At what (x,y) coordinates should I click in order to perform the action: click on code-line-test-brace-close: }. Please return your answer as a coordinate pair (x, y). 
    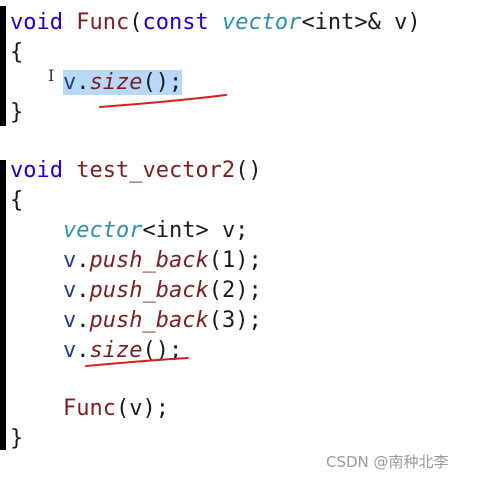
    Looking at the image, I should click on (16, 439).